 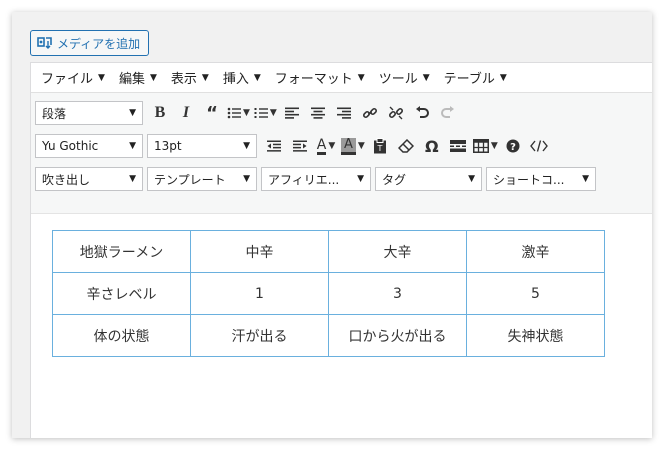 I want to click on menu-table: テーブル ▼, so click(x=475, y=77).